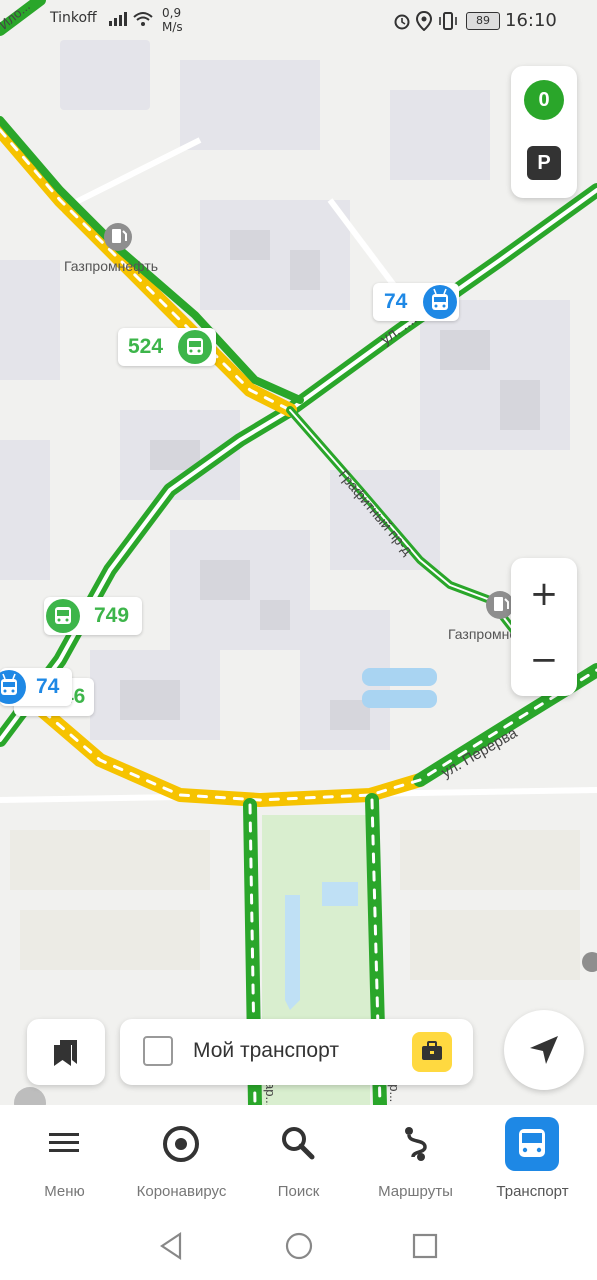 The height and width of the screenshot is (1280, 597). Describe the element at coordinates (64, 1160) in the screenshot. I see `nav-item-menu: Меню` at that location.